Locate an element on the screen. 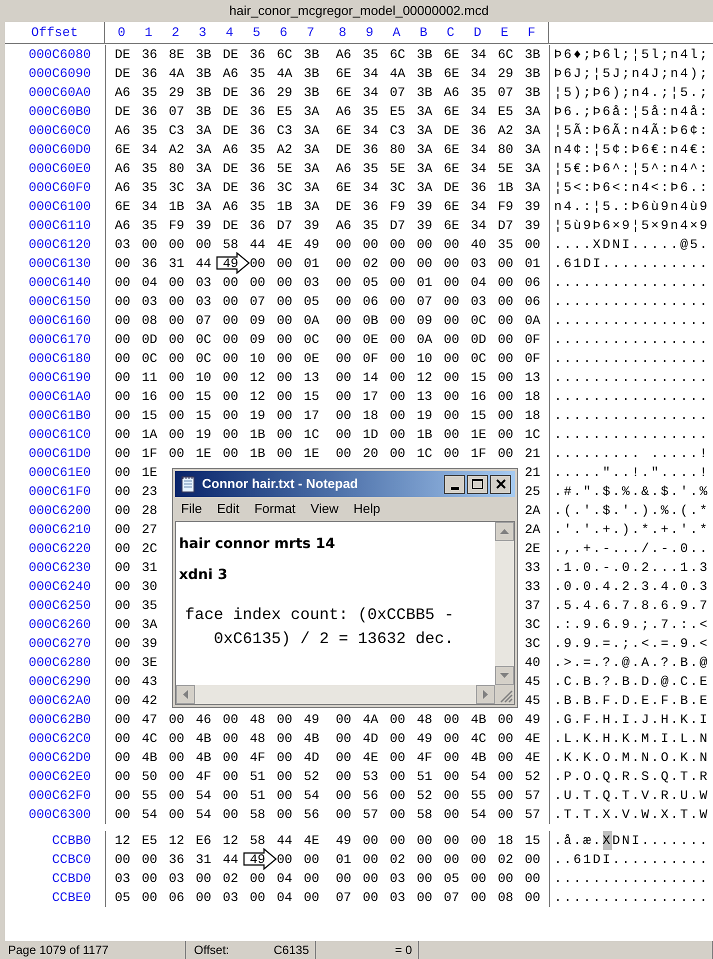 This screenshot has width=713, height=959. offset-label: 000C60A0 is located at coordinates (59, 92).